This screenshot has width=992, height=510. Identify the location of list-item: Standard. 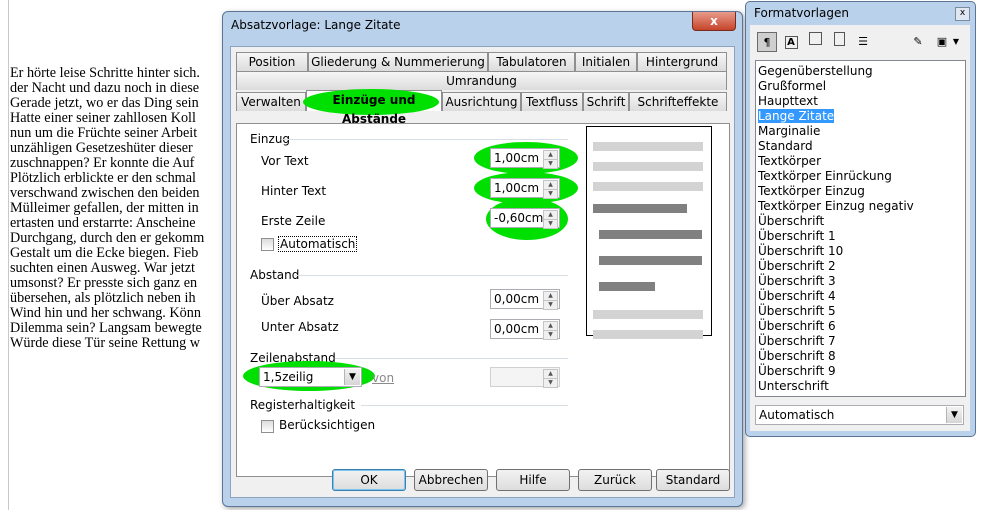
(785, 146).